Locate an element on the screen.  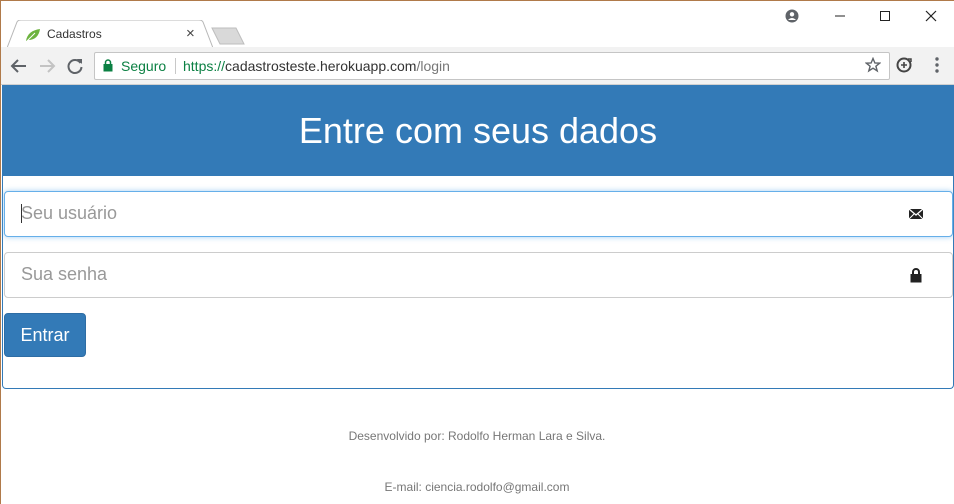
extension-sync-icon is located at coordinates (904, 65).